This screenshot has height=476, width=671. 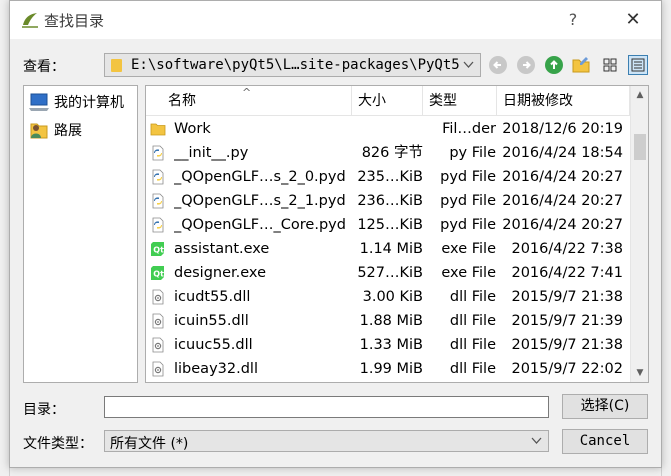 I want to click on table-row: __init__.py 826 字节 py File 2016/4/24 18:54, so click(x=388, y=153).